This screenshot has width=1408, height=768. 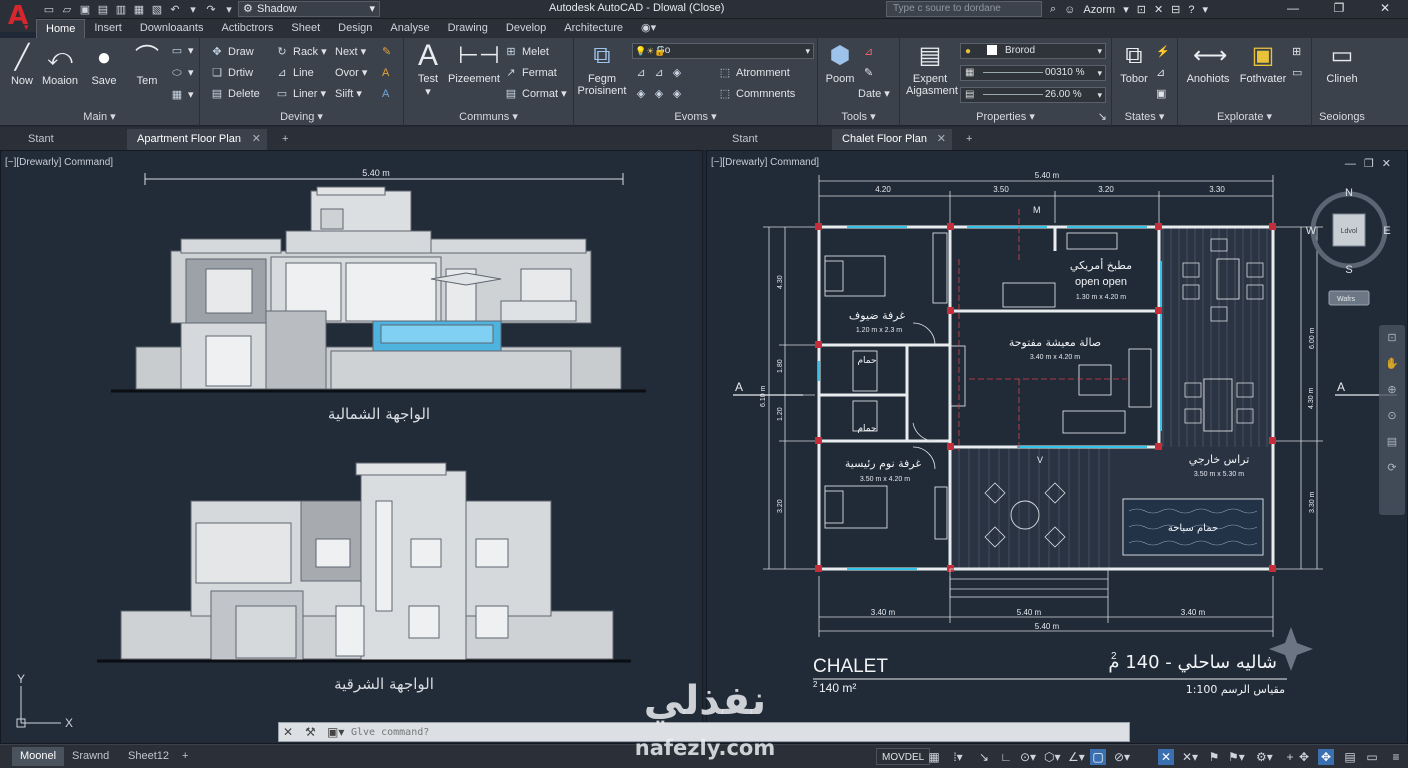 What do you see at coordinates (1005, 116) in the screenshot?
I see `panel-properties-title: Properties ▾ ↘` at bounding box center [1005, 116].